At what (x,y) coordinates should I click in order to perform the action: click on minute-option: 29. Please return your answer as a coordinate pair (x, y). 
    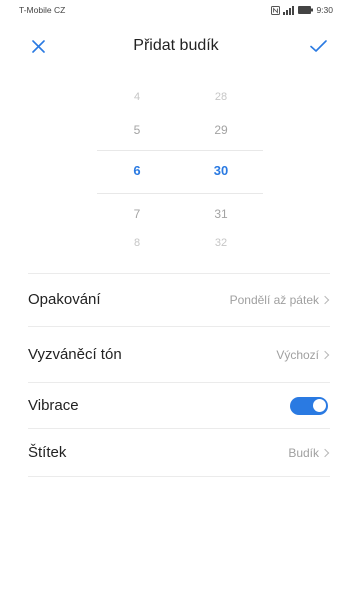
    Looking at the image, I should click on (221, 130).